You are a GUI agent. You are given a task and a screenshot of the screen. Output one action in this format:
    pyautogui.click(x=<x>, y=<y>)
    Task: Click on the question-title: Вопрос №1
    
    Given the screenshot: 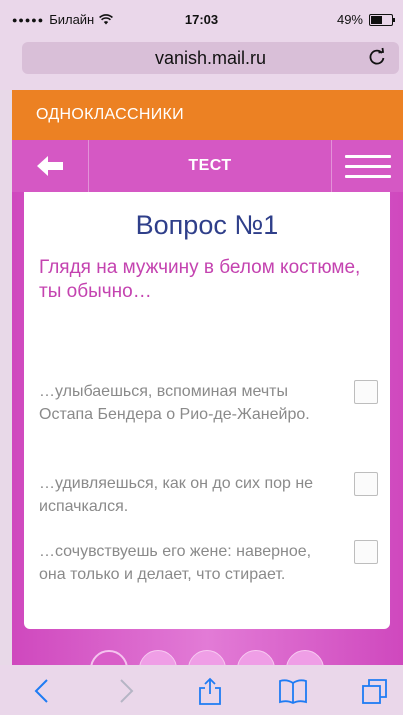 What is the action you would take?
    pyautogui.click(x=207, y=225)
    